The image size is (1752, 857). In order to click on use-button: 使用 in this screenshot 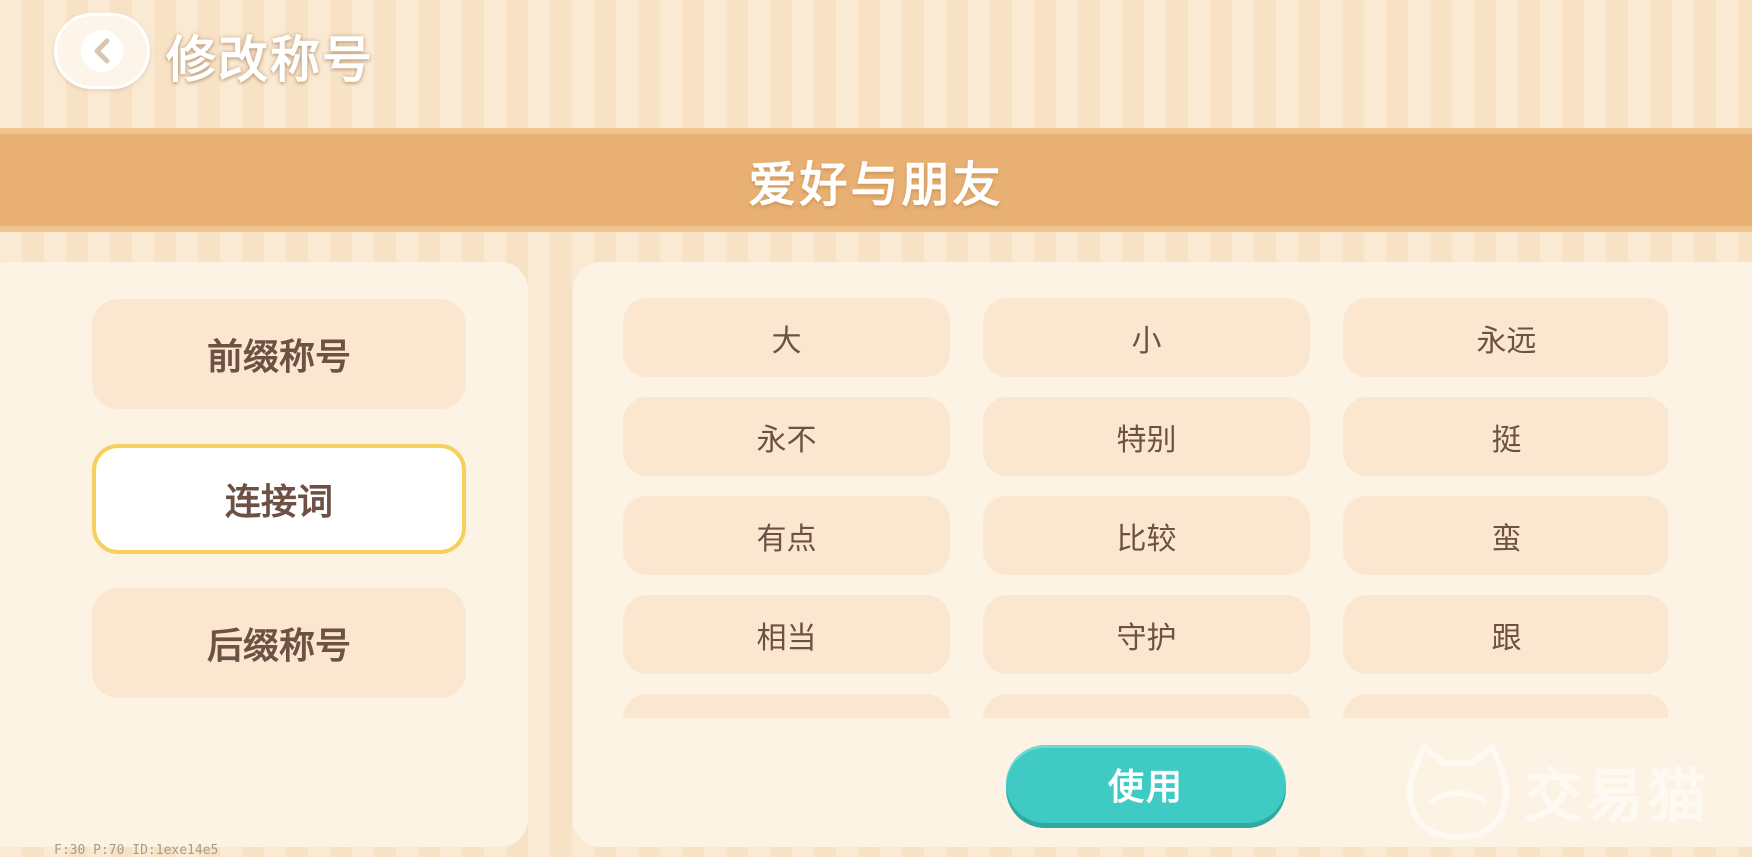, I will do `click(1146, 784)`.